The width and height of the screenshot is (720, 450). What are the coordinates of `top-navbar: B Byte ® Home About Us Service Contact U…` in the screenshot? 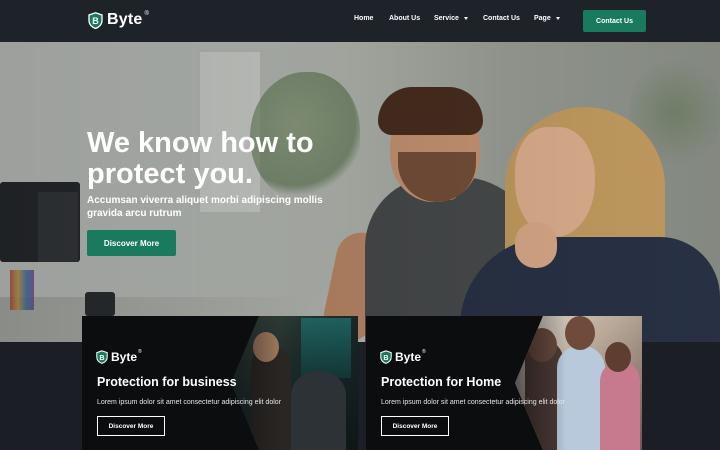 It's located at (360, 21).